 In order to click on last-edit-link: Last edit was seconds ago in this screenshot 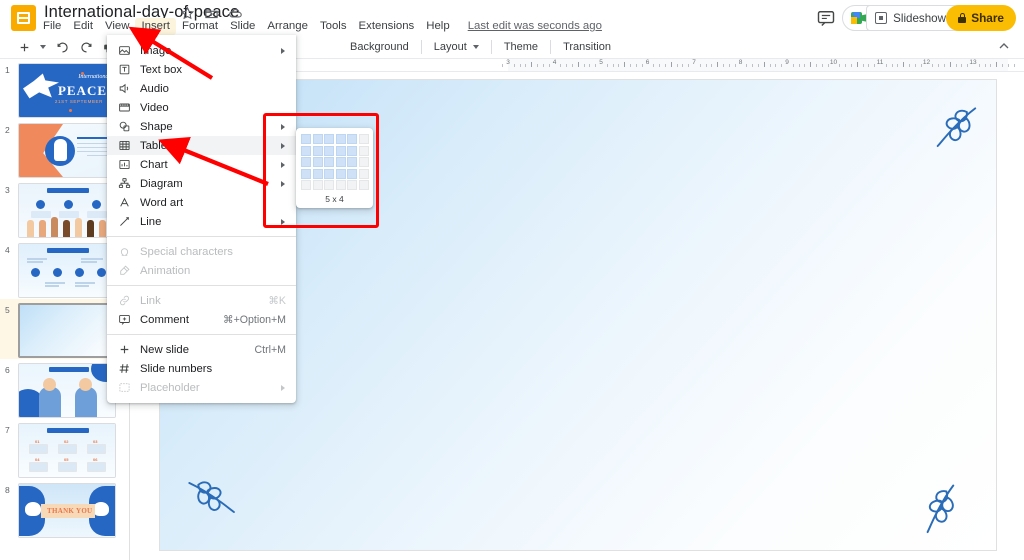, I will do `click(535, 26)`.